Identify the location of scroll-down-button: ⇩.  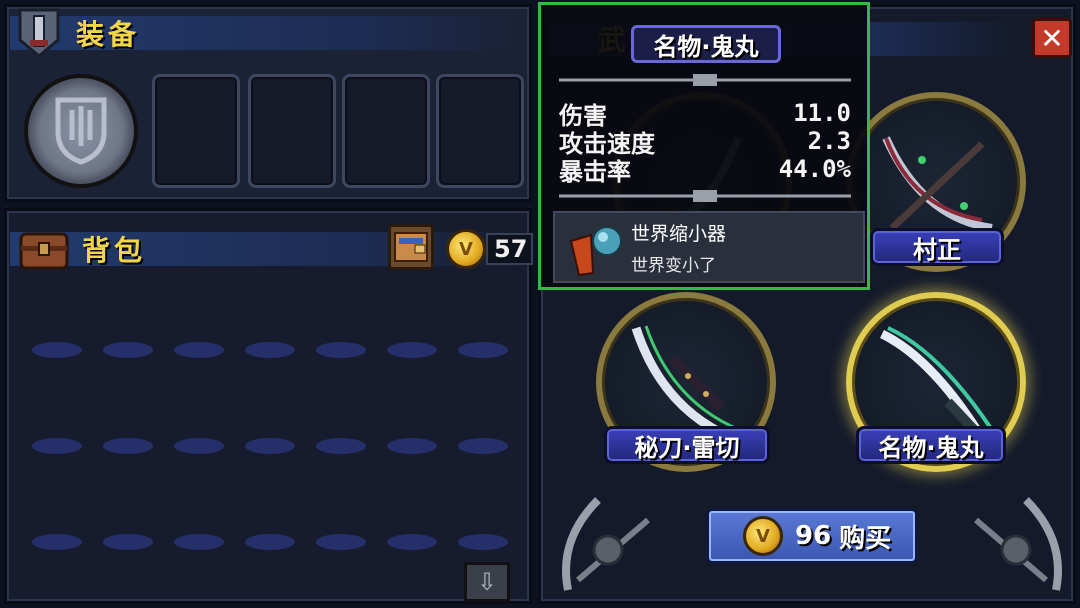
(487, 582).